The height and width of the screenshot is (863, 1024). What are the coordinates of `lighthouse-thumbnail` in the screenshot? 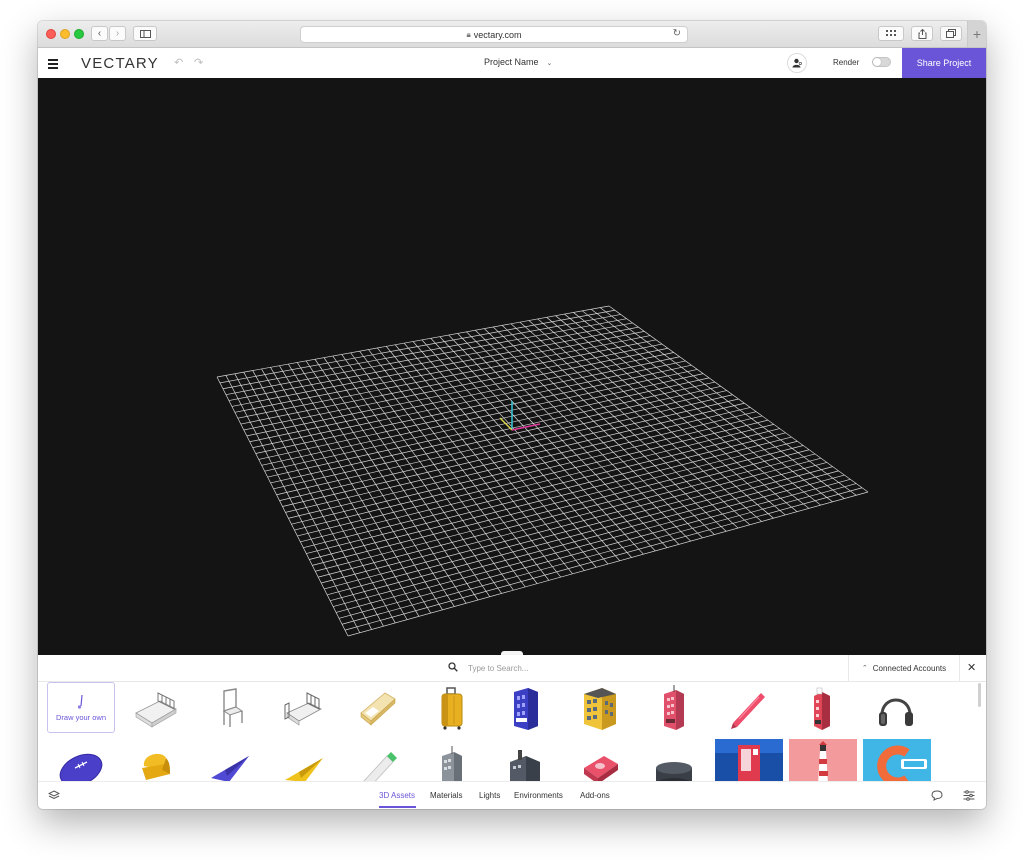 It's located at (823, 760).